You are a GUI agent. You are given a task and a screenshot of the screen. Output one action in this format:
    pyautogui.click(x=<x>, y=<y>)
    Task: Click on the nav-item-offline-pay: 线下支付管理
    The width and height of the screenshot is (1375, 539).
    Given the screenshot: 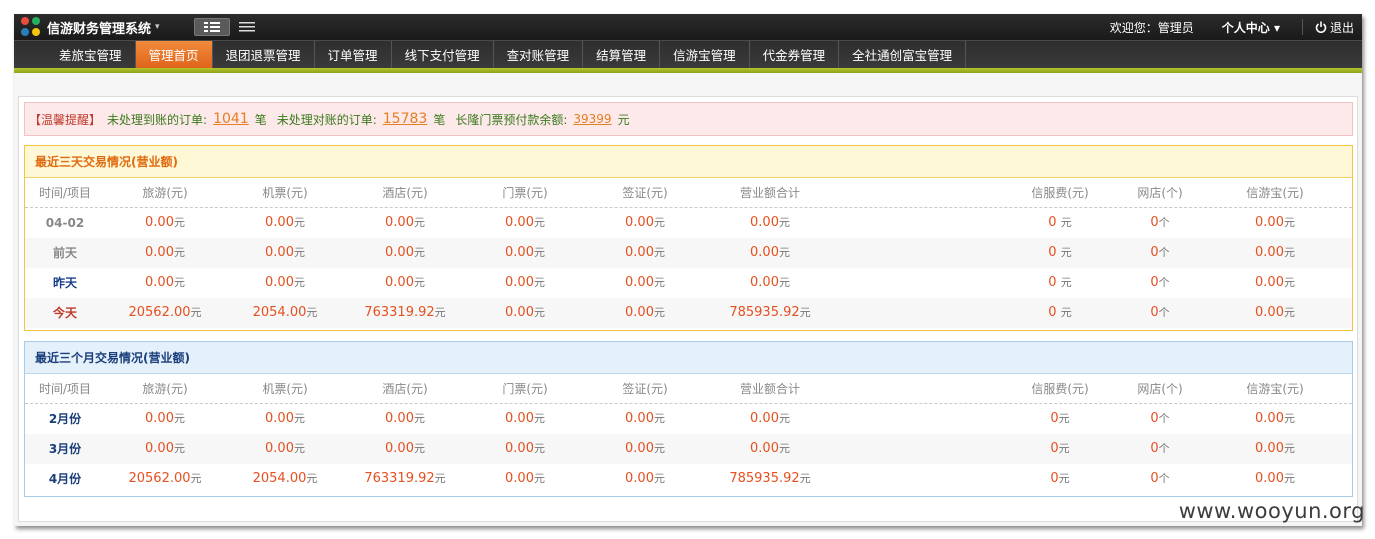 What is the action you would take?
    pyautogui.click(x=443, y=54)
    